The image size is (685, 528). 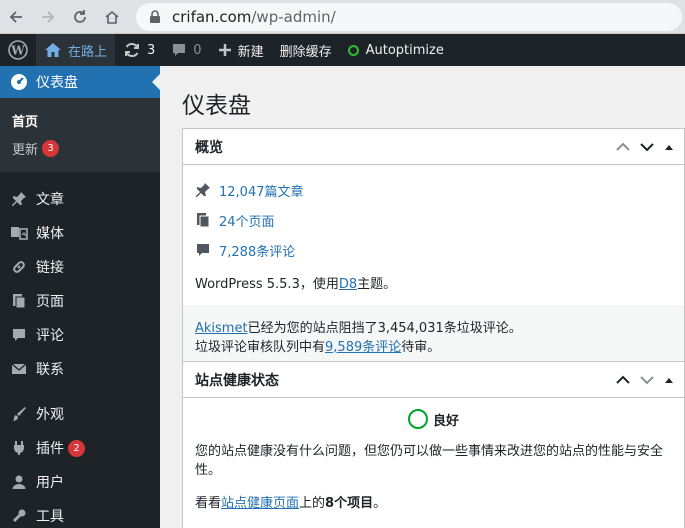 I want to click on updates-link: 3, so click(x=139, y=50).